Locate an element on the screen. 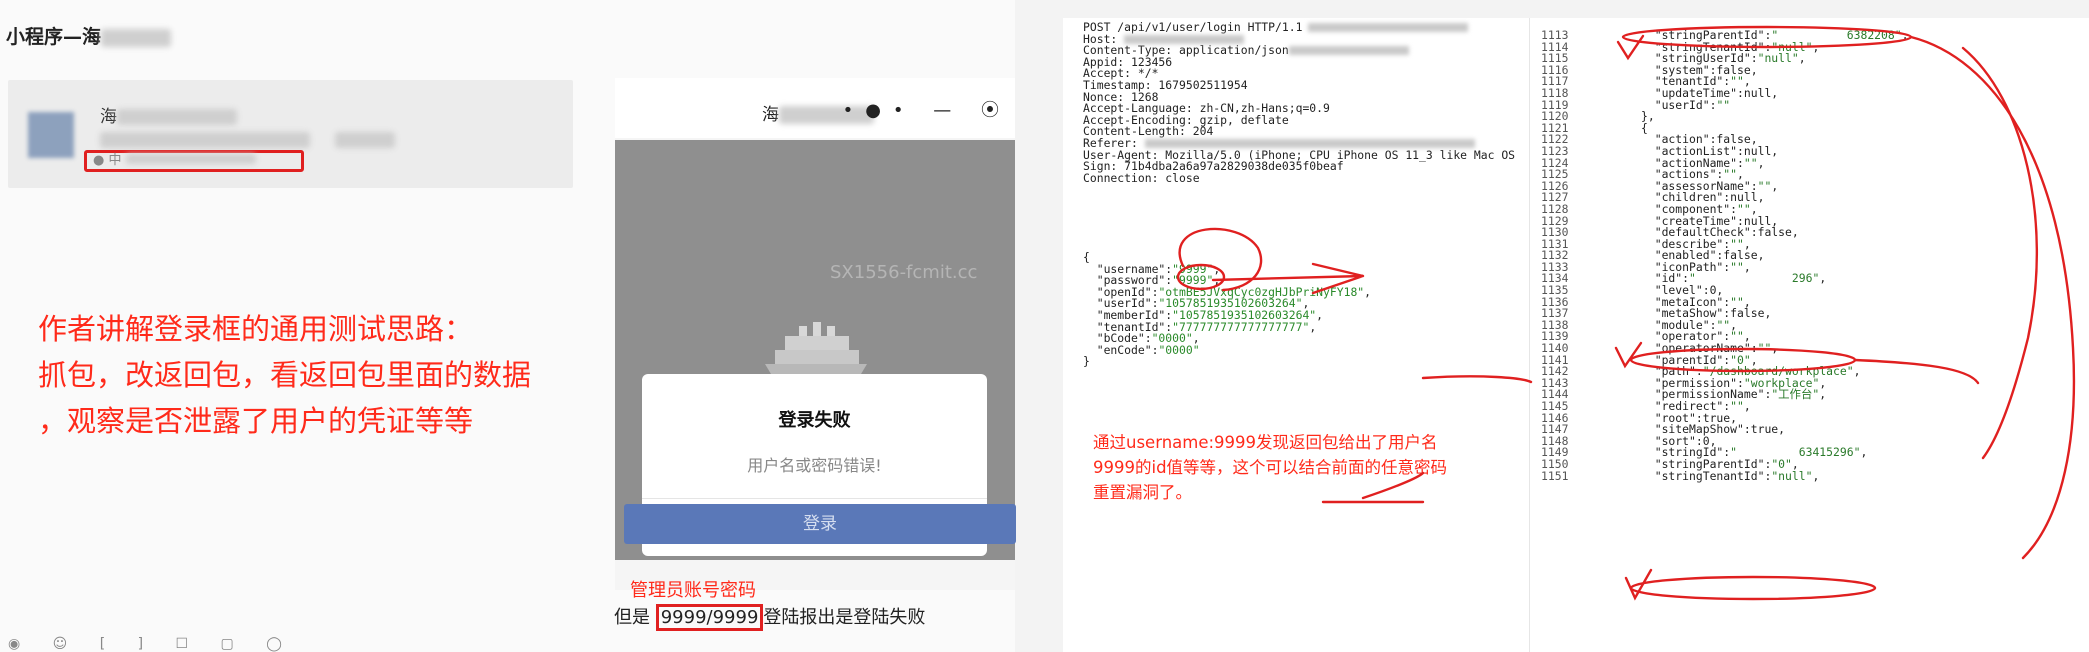 This screenshot has width=2089, height=652. credential-highlight: 9999/9999 is located at coordinates (709, 617).